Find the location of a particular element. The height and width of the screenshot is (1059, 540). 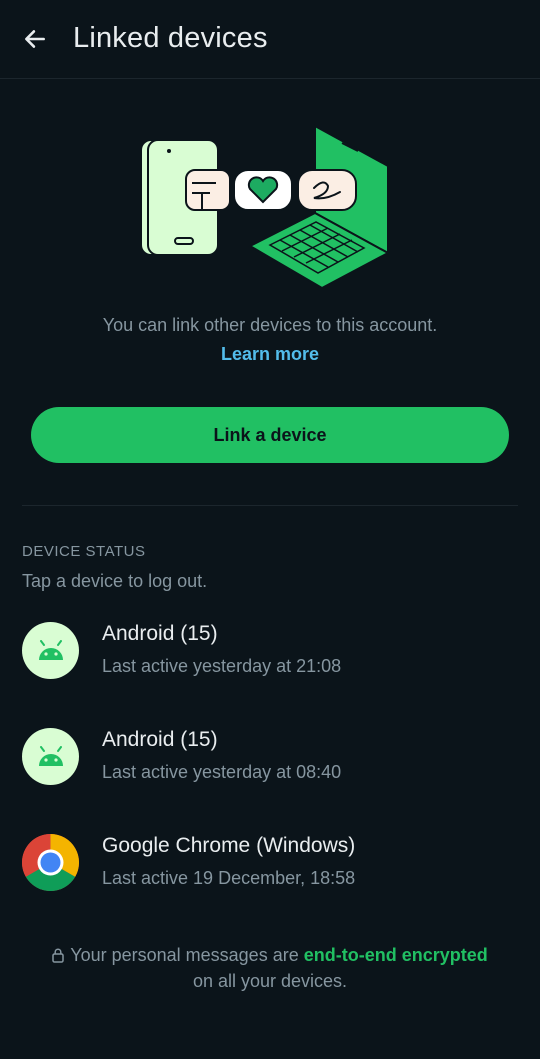

encryption-prefix: Your personal messages are is located at coordinates (184, 955).